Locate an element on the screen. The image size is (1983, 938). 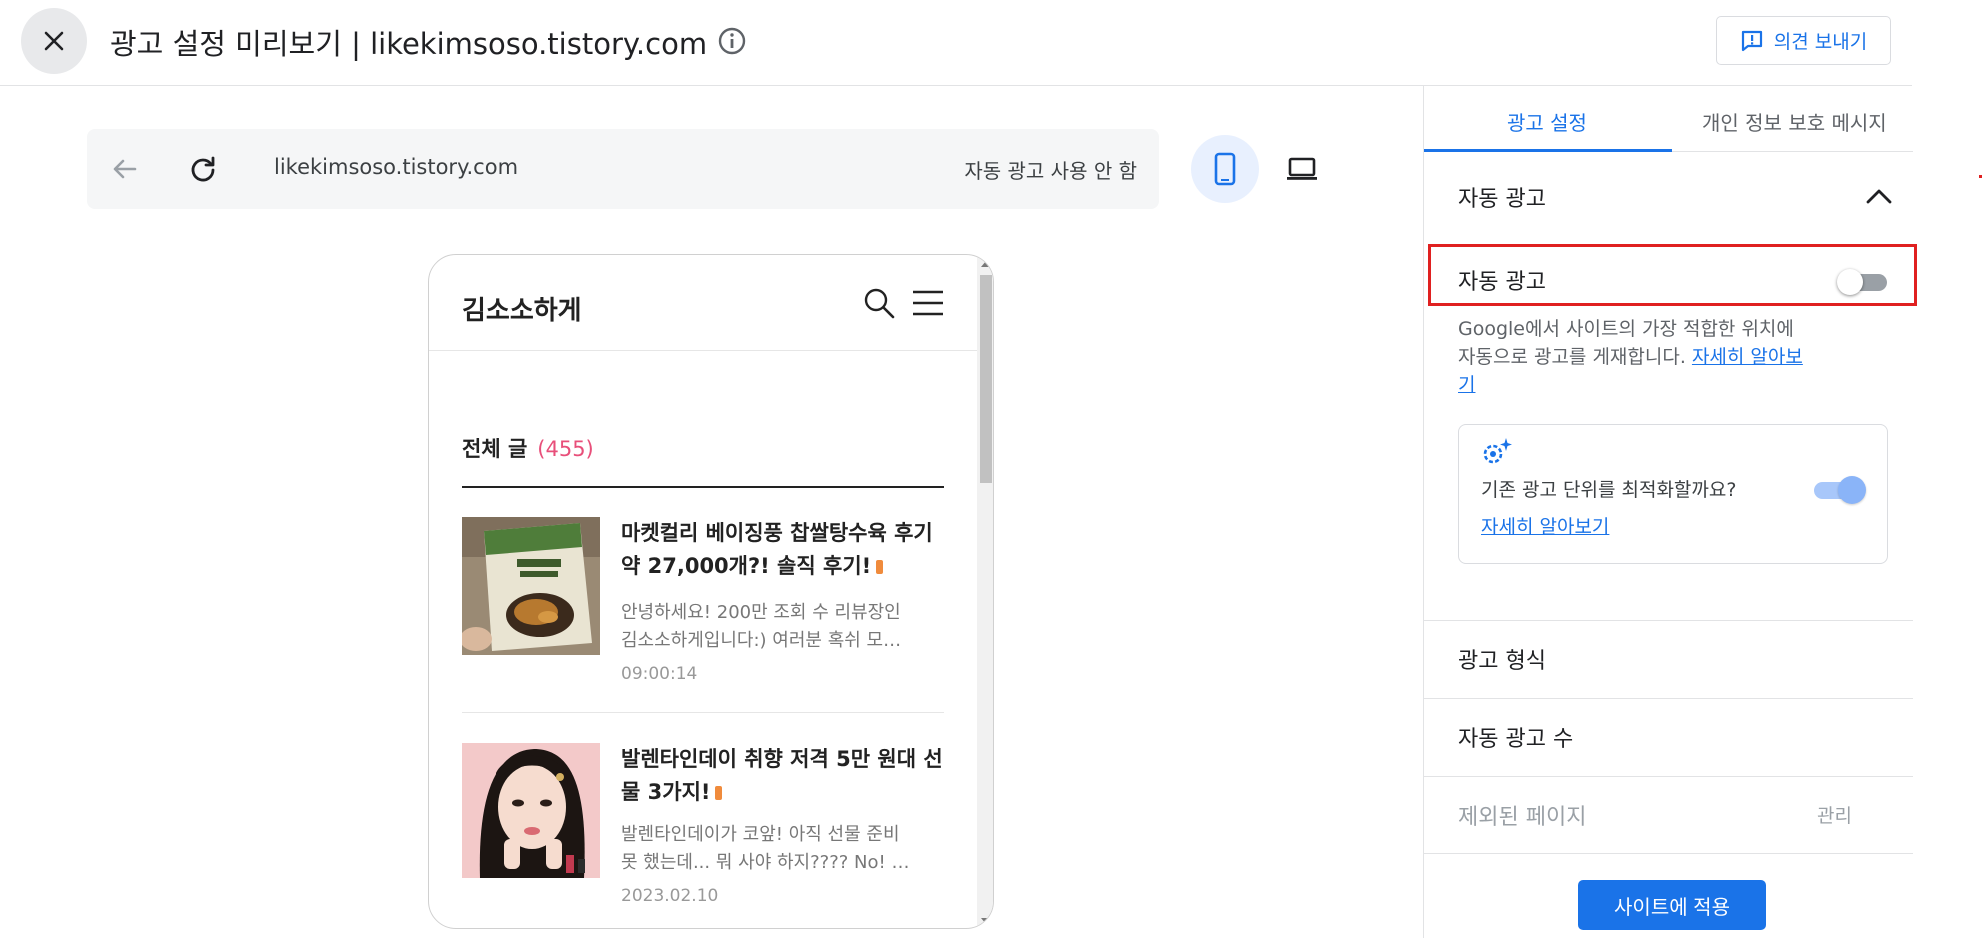
smartphone-icon is located at coordinates (1225, 169).